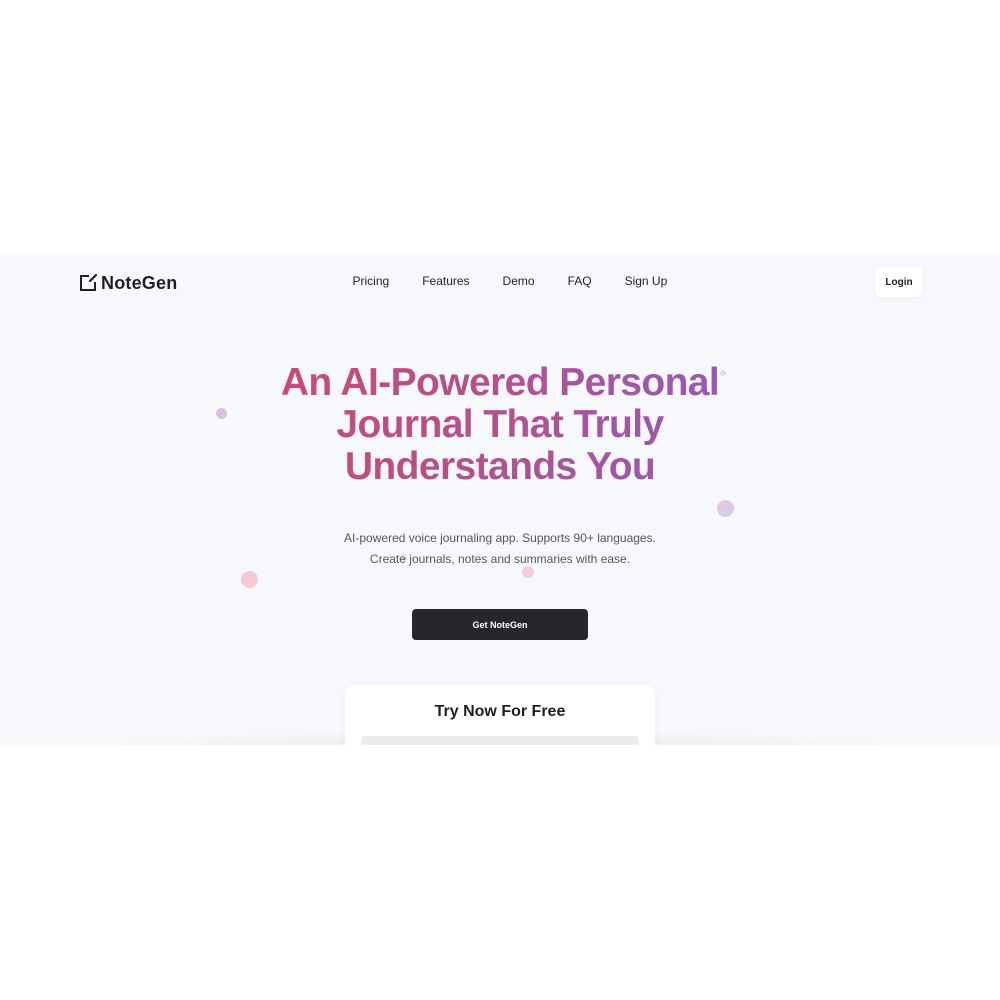 The image size is (1000, 1000). What do you see at coordinates (446, 281) in the screenshot?
I see `nav-link-features: Features` at bounding box center [446, 281].